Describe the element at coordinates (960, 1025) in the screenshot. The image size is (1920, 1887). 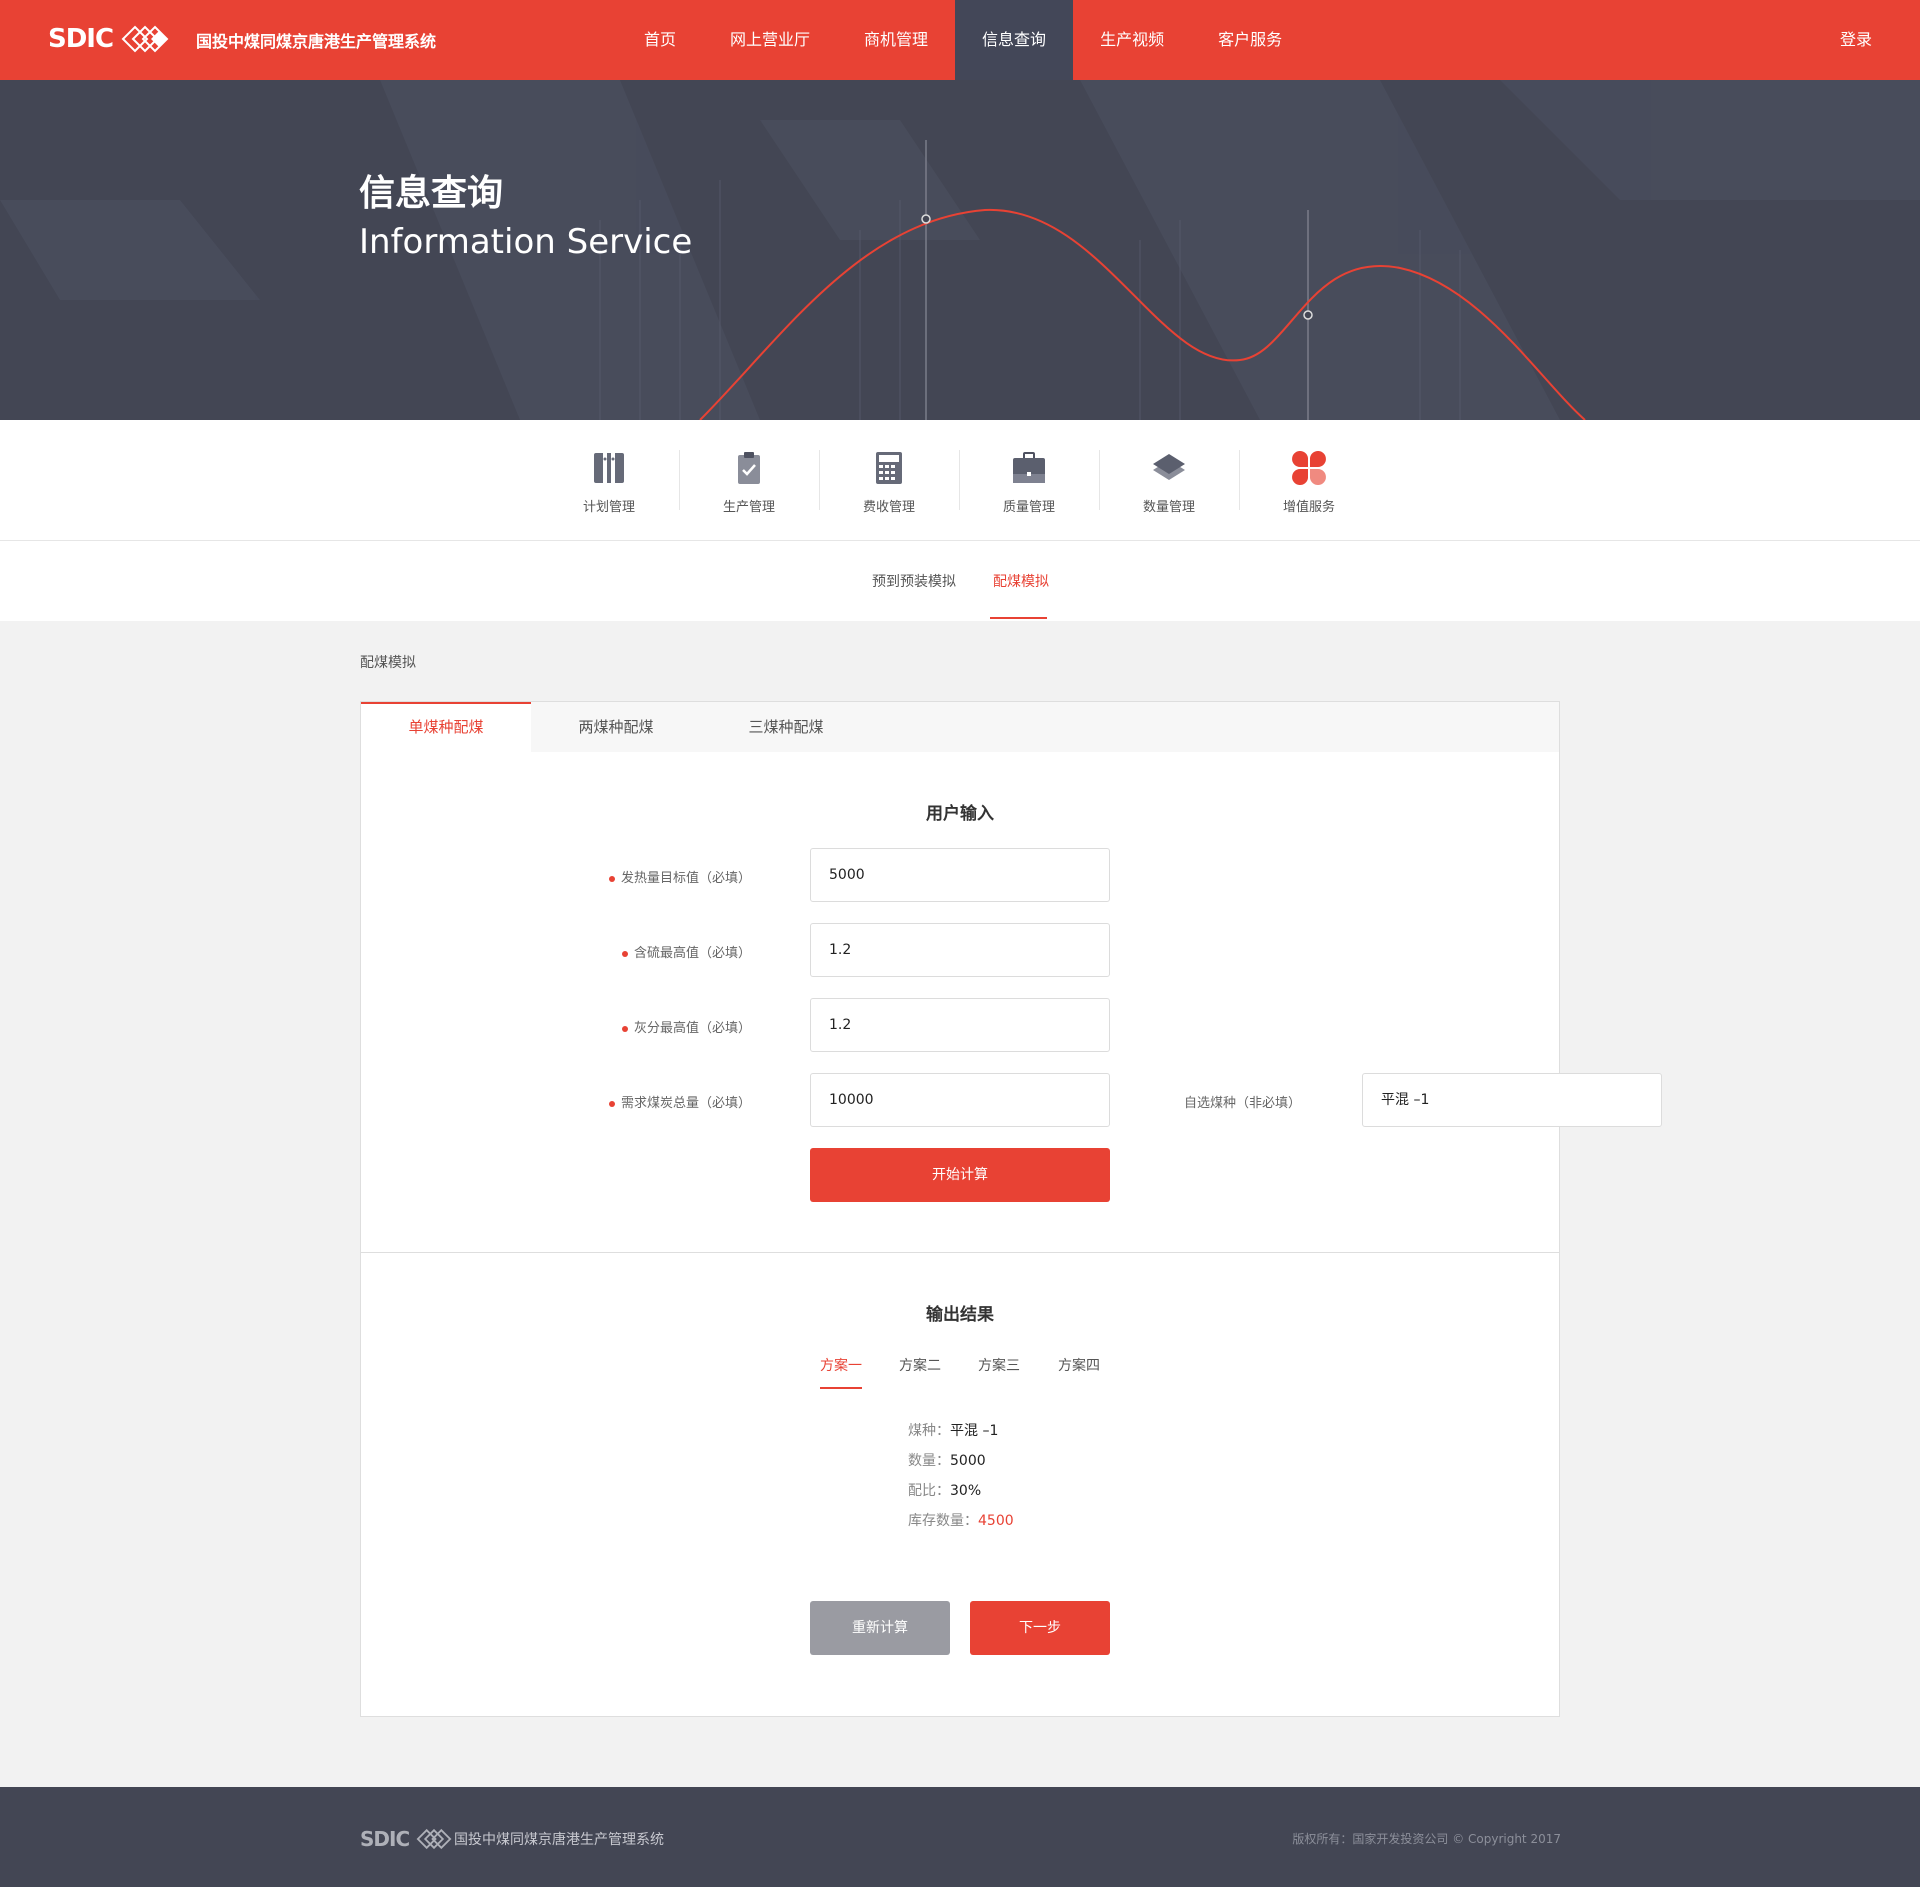
I see `ash-max-input: 1.2` at that location.